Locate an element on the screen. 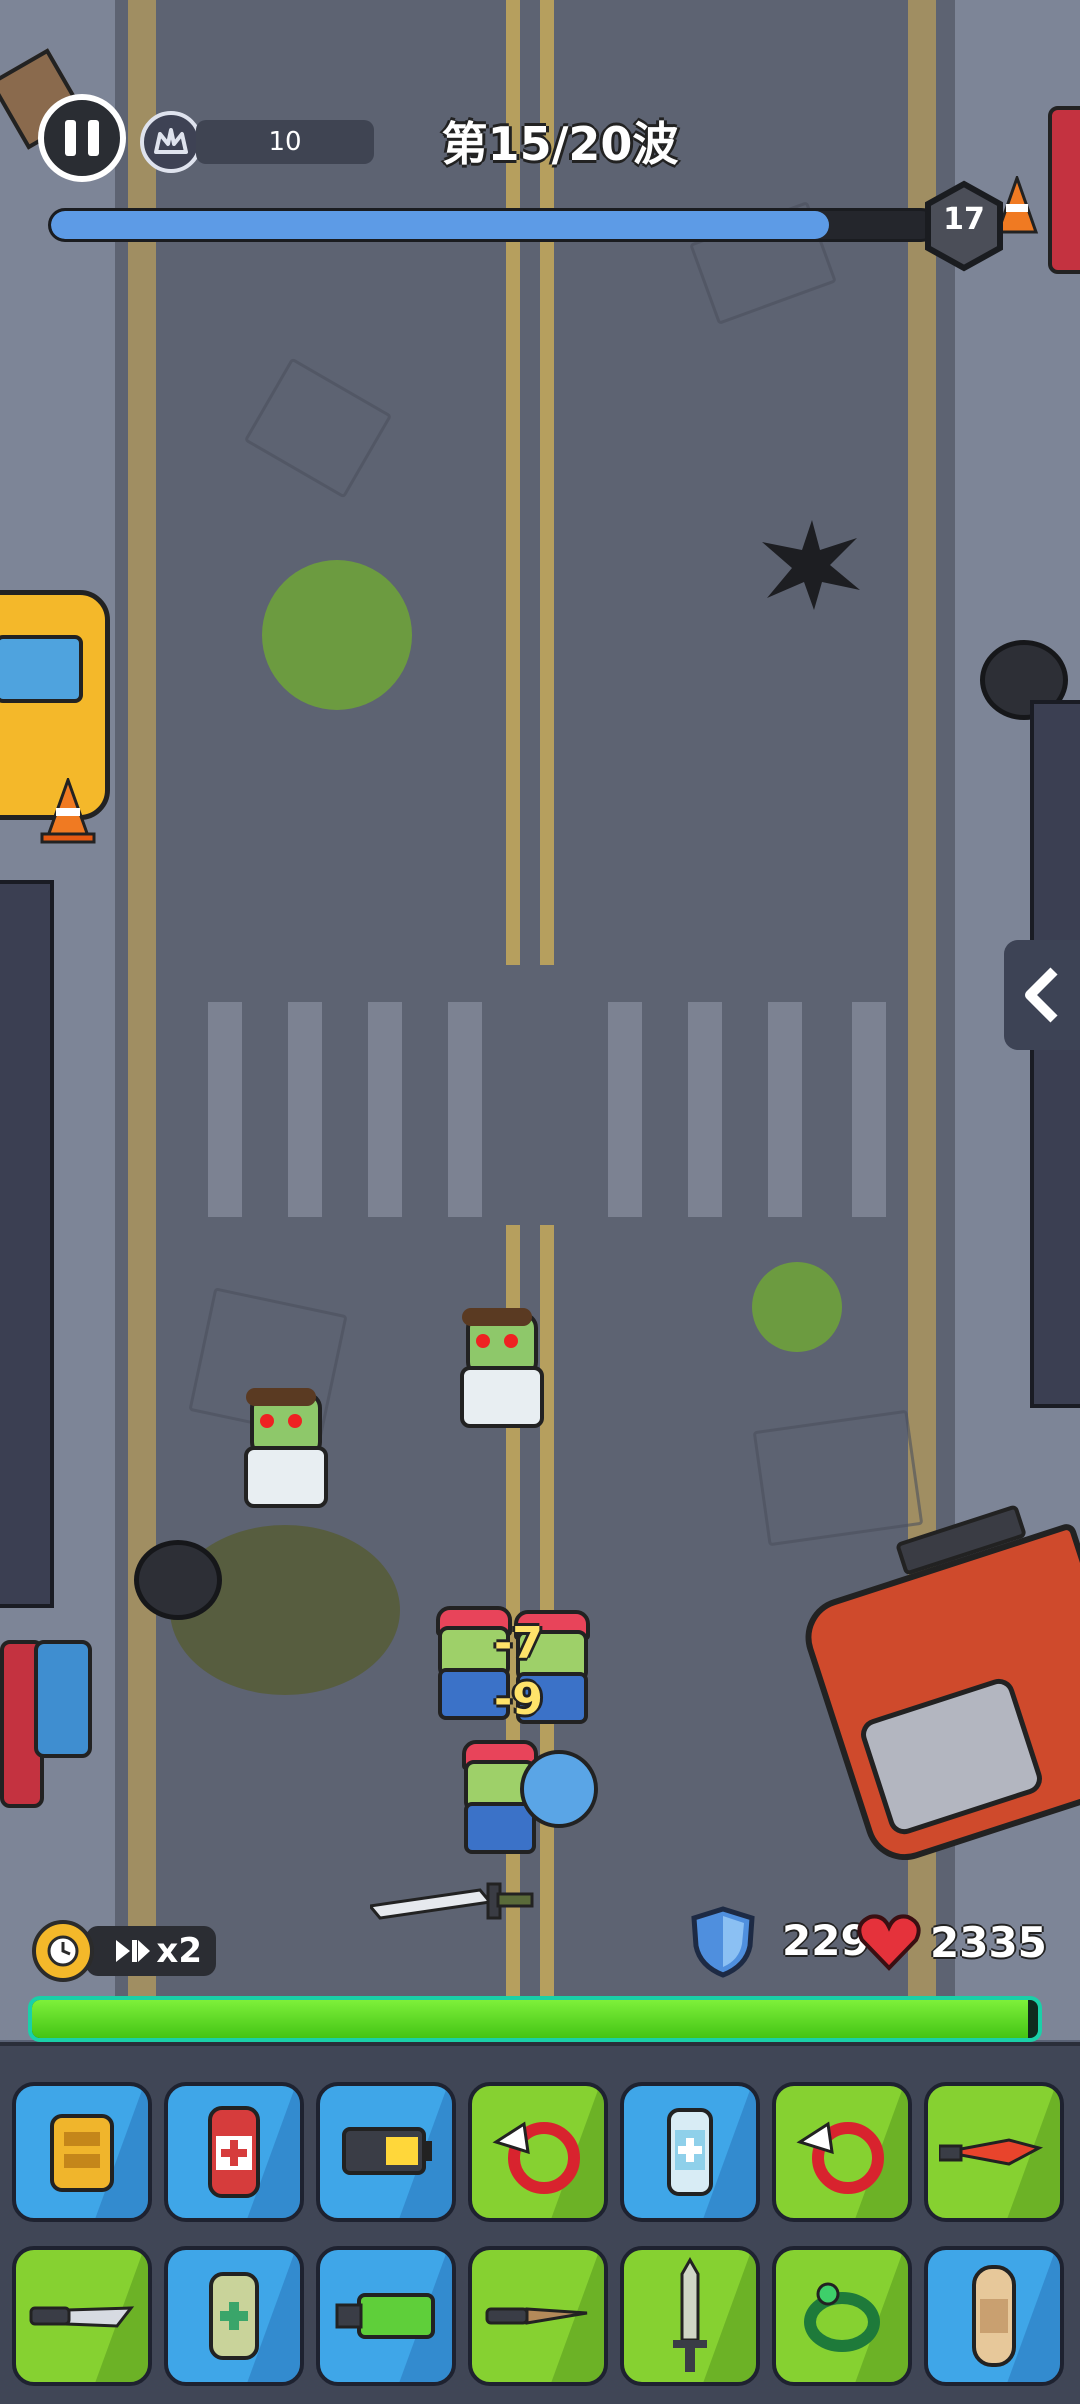 This screenshot has height=2404, width=1080. medicine-vial-icon is located at coordinates (690, 2152).